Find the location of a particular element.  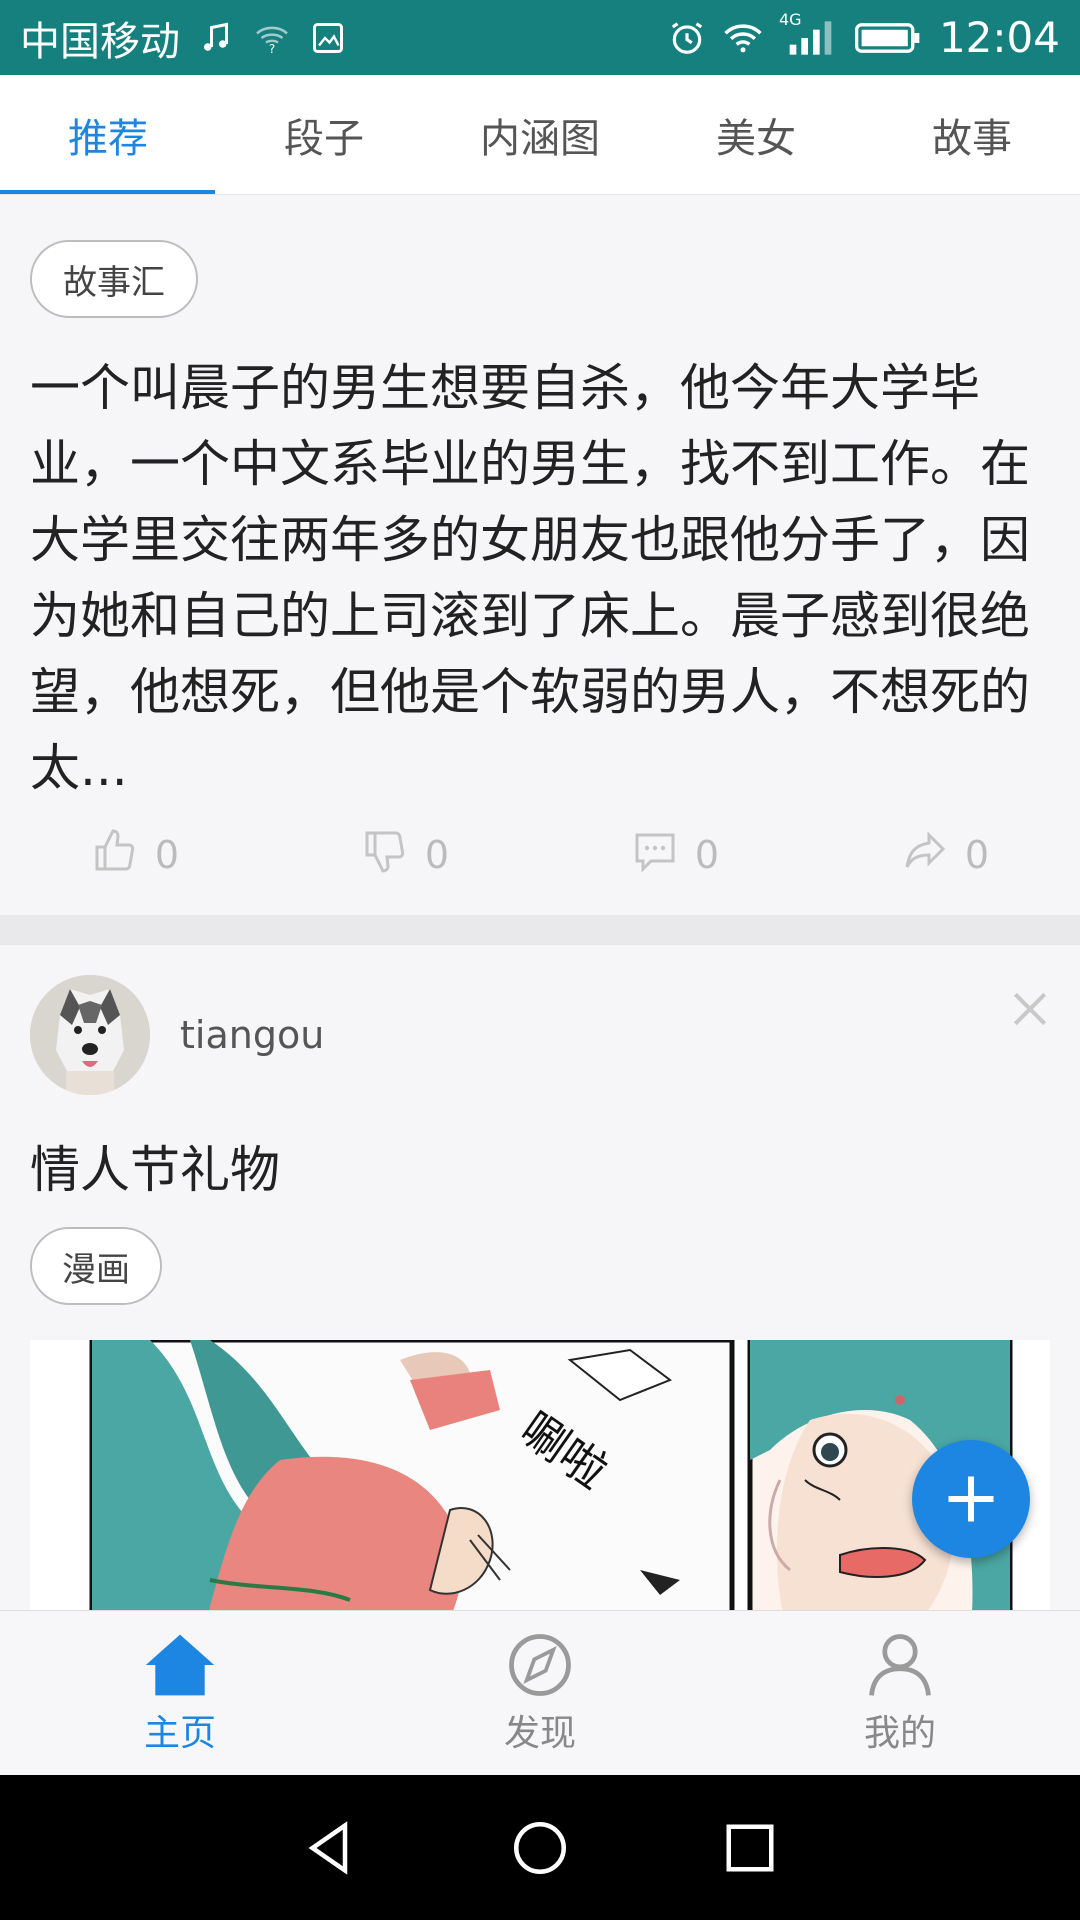

share-count: 0 is located at coordinates (977, 855).